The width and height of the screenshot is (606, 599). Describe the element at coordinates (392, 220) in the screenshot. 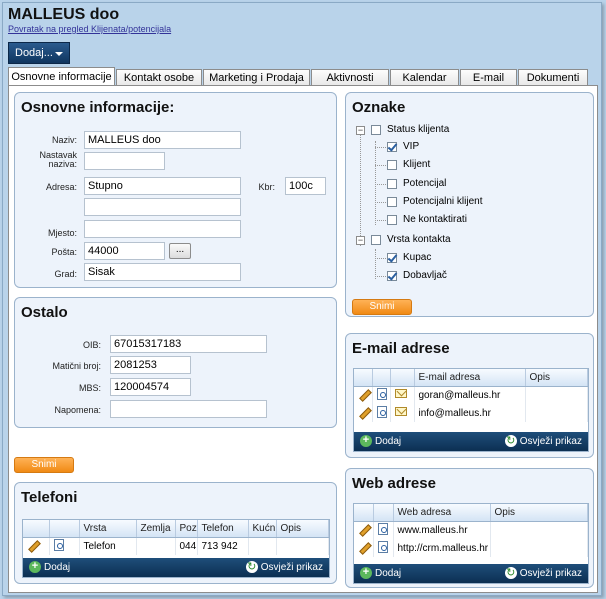

I see `ne-kontaktirati-checkbox` at that location.